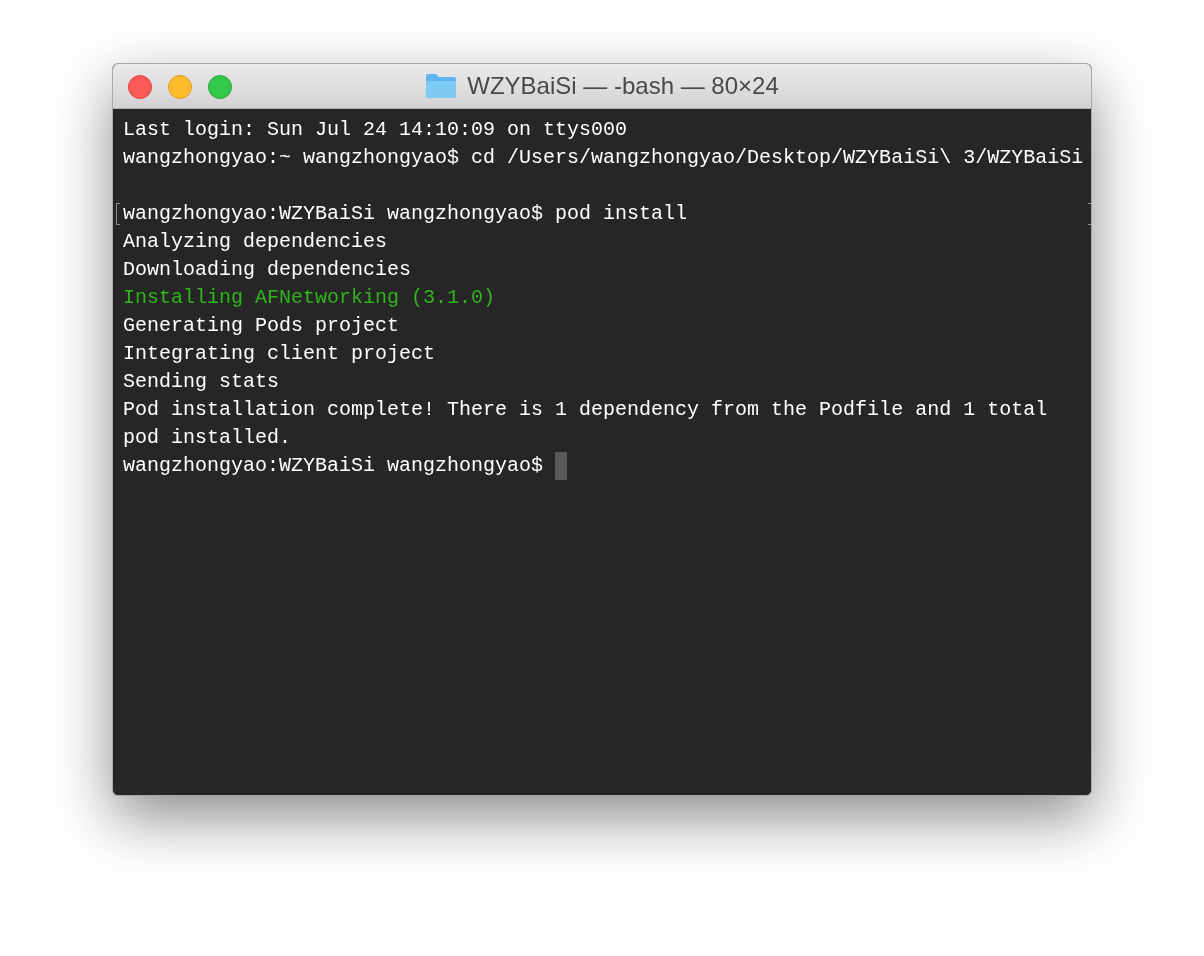 The width and height of the screenshot is (1204, 956). What do you see at coordinates (140, 87) in the screenshot?
I see `close-button` at bounding box center [140, 87].